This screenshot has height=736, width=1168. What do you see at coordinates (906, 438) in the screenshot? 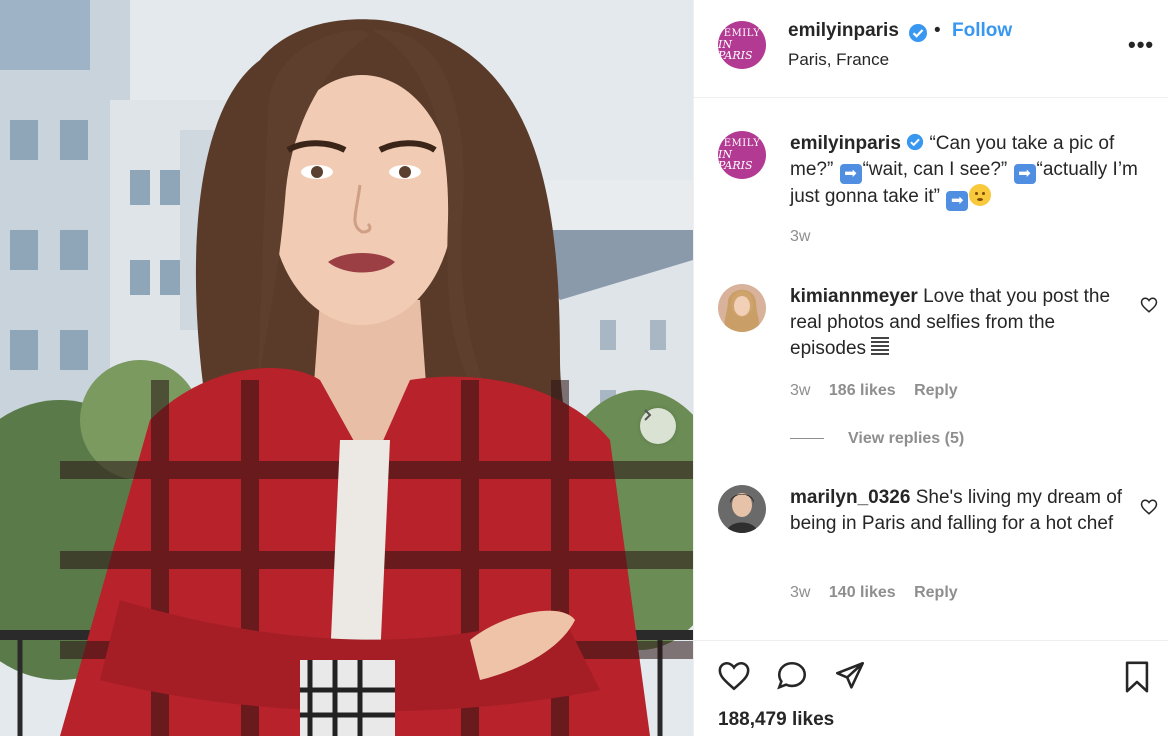
I see `view-replies-label: View replies (5)` at bounding box center [906, 438].